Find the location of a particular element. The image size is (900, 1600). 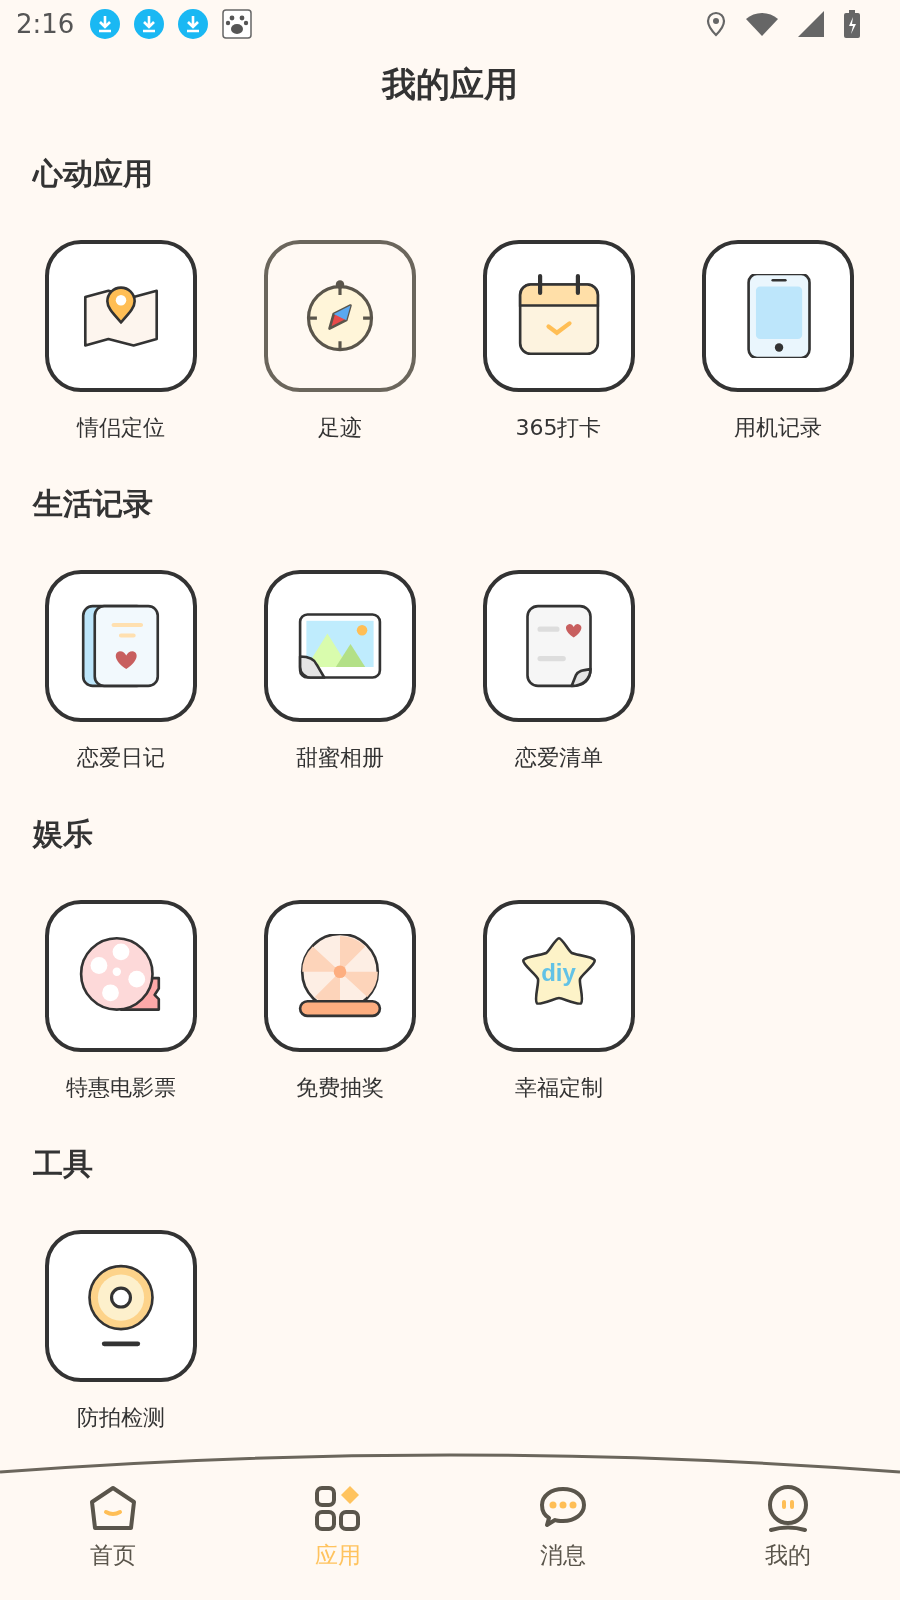

app-label: 防拍检测 is located at coordinates (120, 1418).